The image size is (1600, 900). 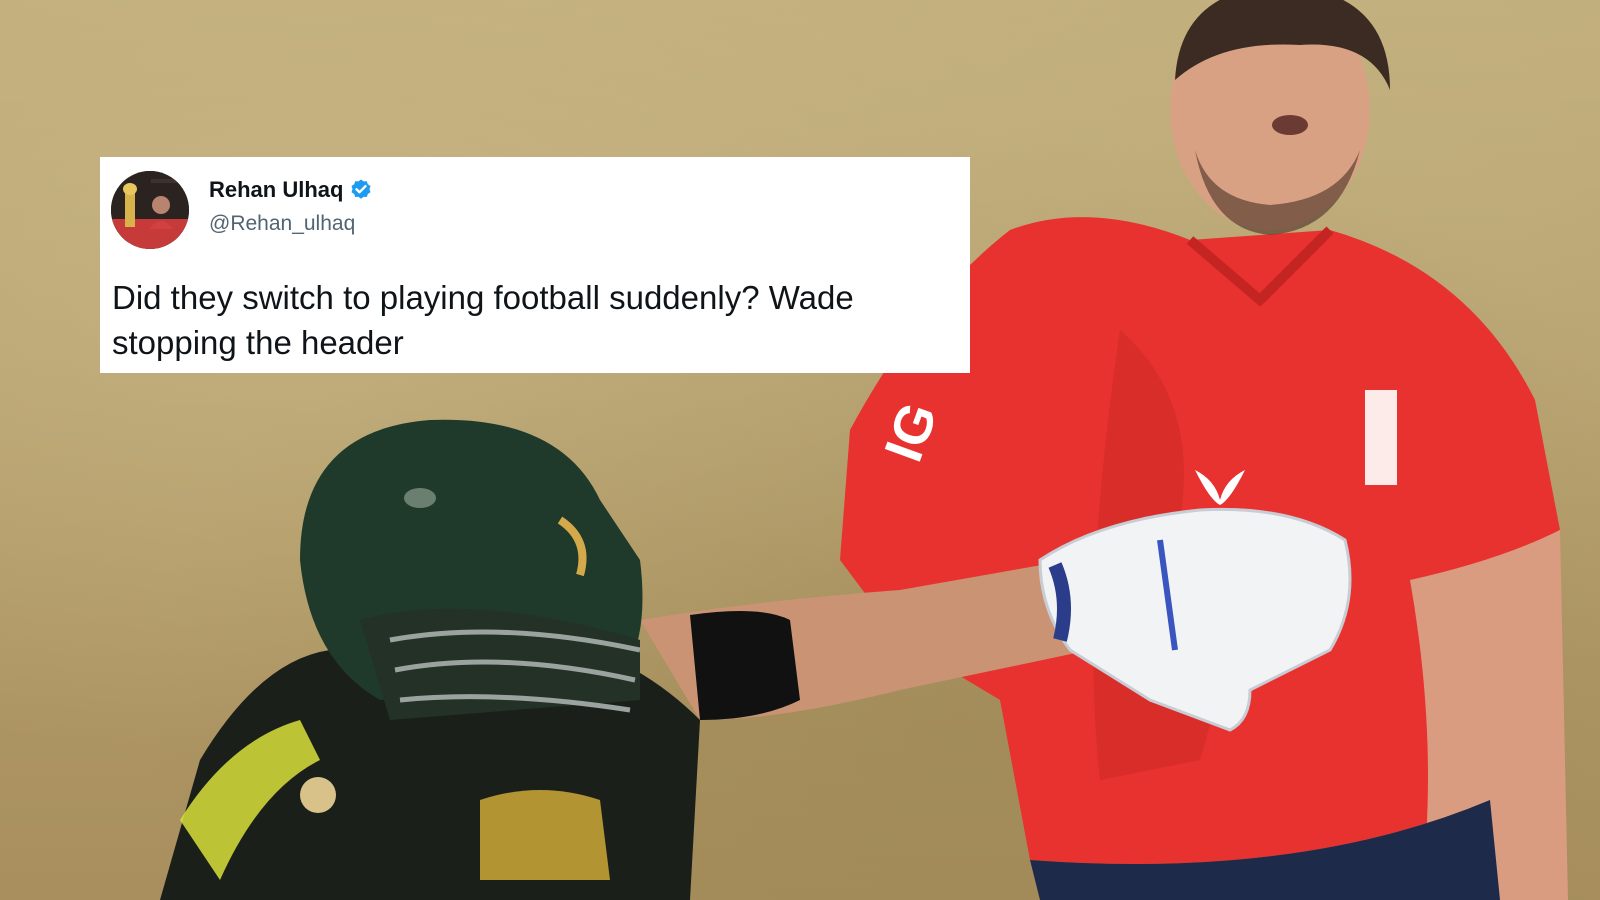 I want to click on verified-badge-icon, so click(x=361, y=190).